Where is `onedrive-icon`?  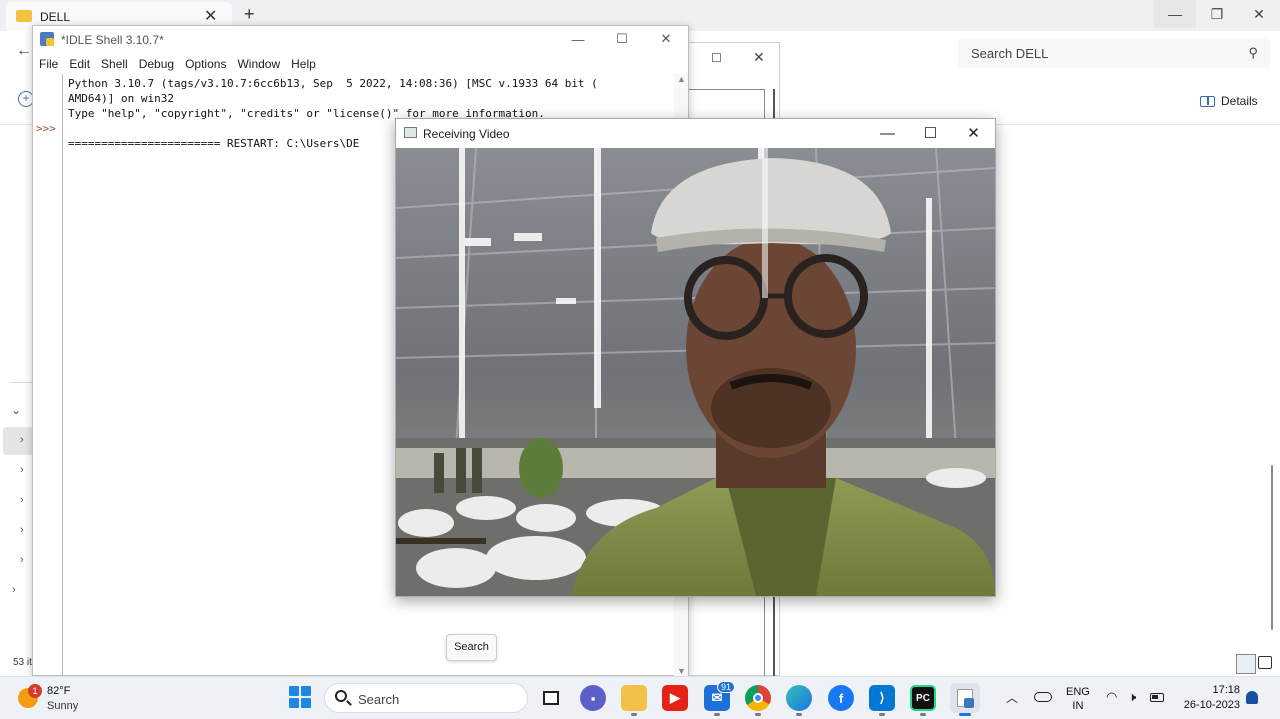 onedrive-icon is located at coordinates (1043, 697).